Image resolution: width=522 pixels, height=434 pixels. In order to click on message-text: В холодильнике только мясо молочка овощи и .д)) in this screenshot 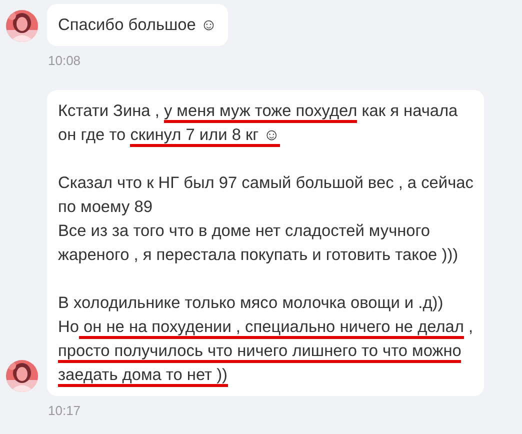, I will do `click(251, 303)`.